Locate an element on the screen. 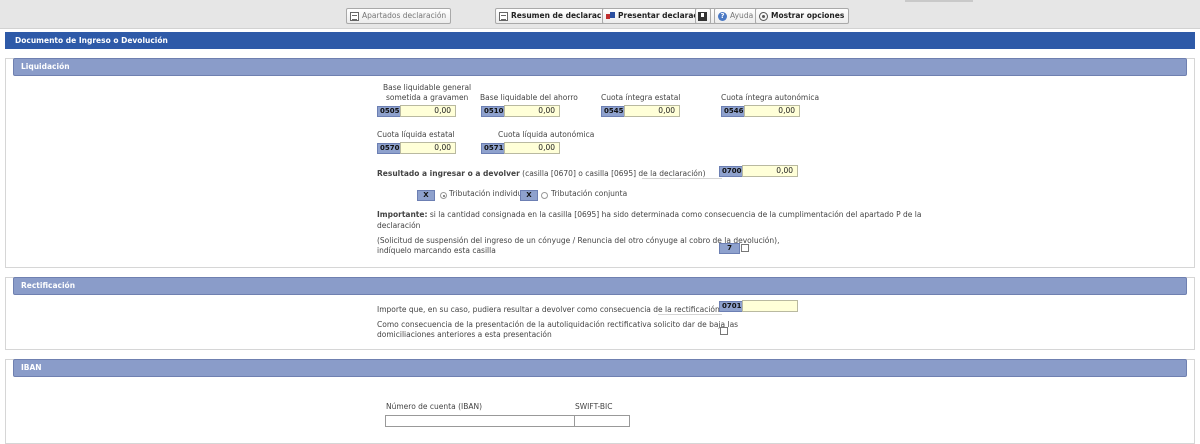 The height and width of the screenshot is (444, 1200). cuota-integra-autonomica-label: Cuota íntegra autonómica is located at coordinates (770, 97).